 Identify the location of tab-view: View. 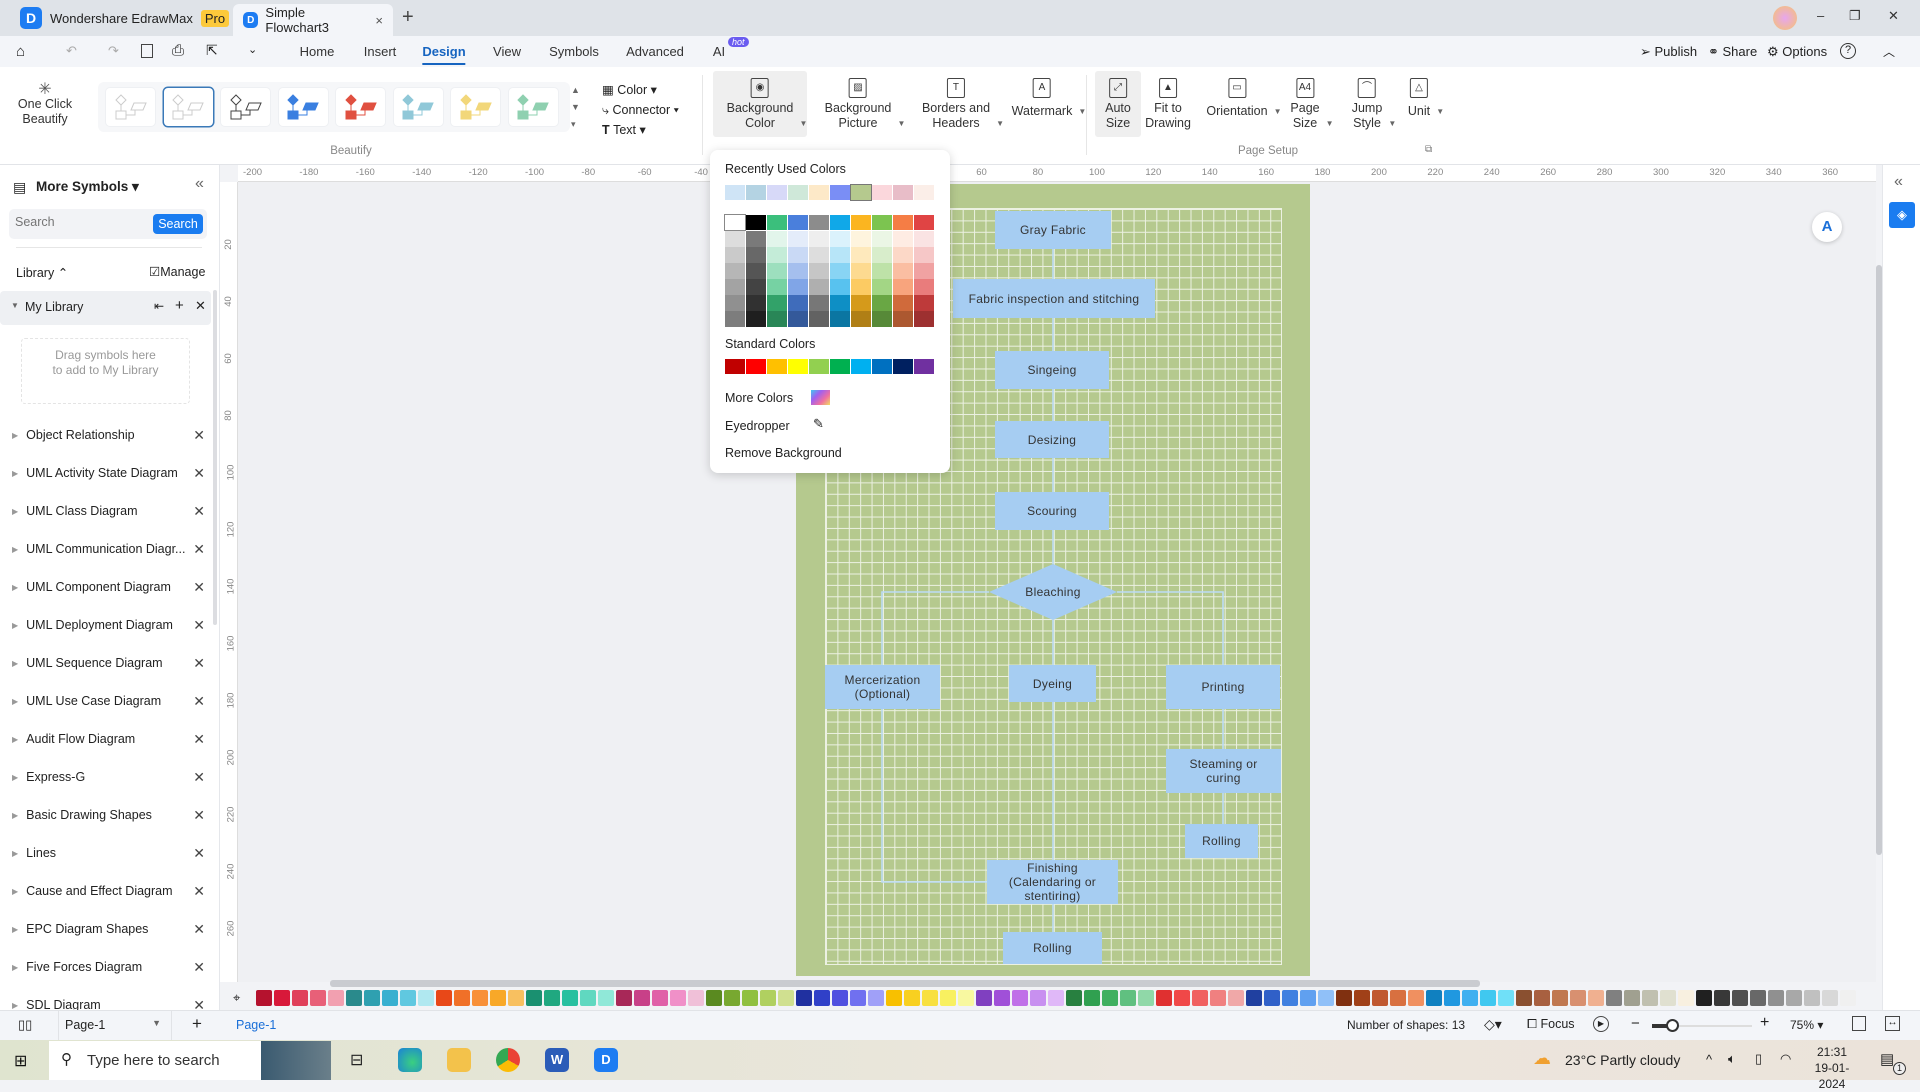
(507, 51).